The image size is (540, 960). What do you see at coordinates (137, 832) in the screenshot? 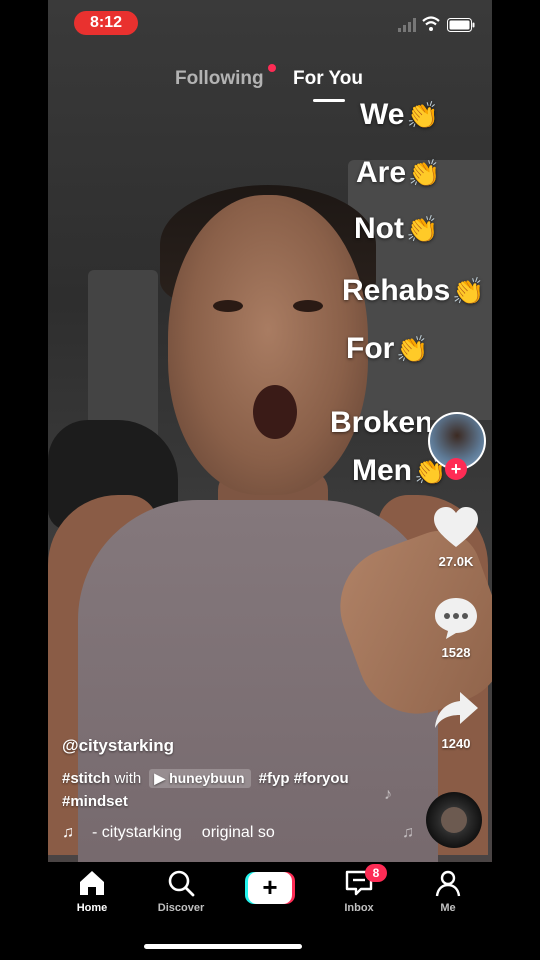
I see `music-credit: - citystarking` at bounding box center [137, 832].